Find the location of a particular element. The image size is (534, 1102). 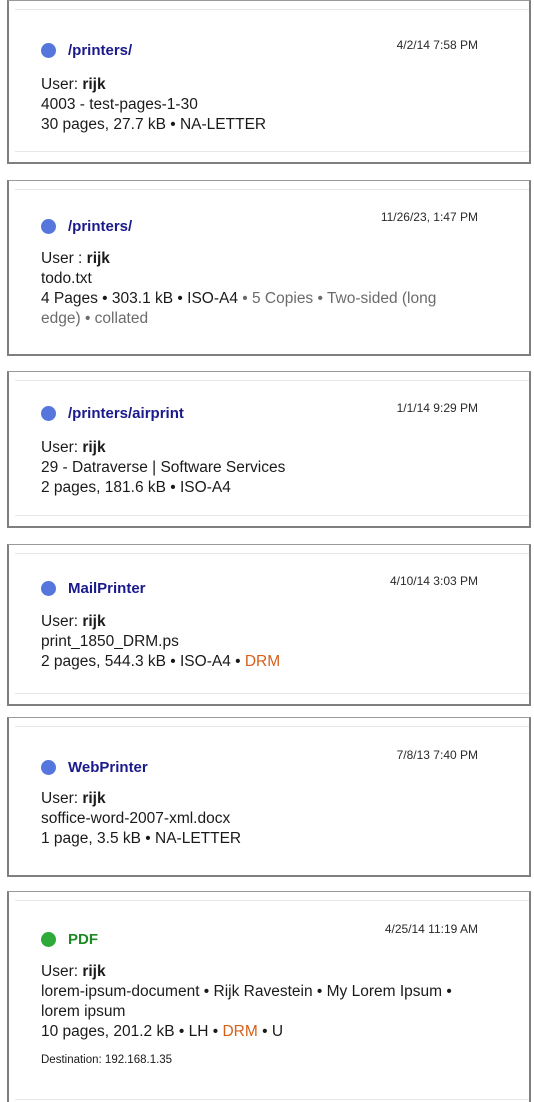

printer-name-link: WebPrinter is located at coordinates (108, 767).